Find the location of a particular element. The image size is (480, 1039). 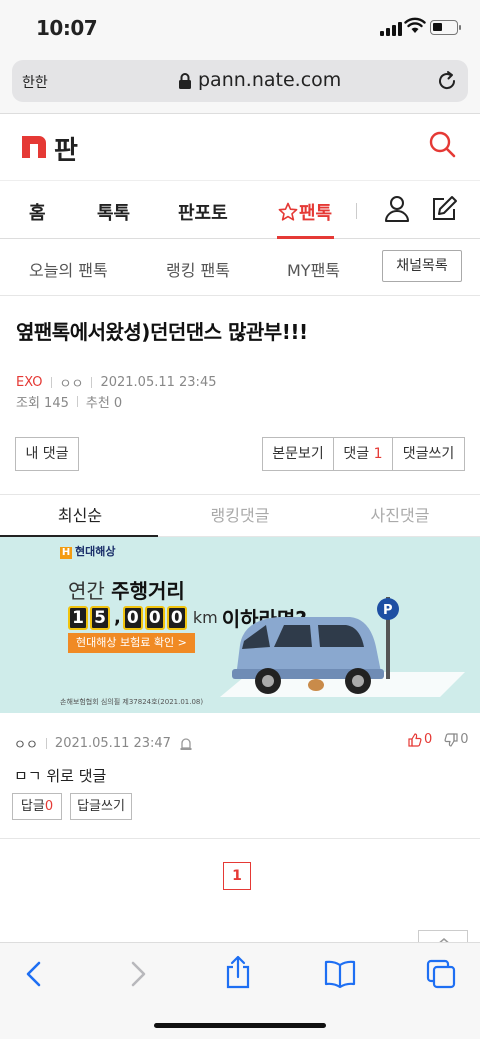

lock-icon is located at coordinates (185, 81).